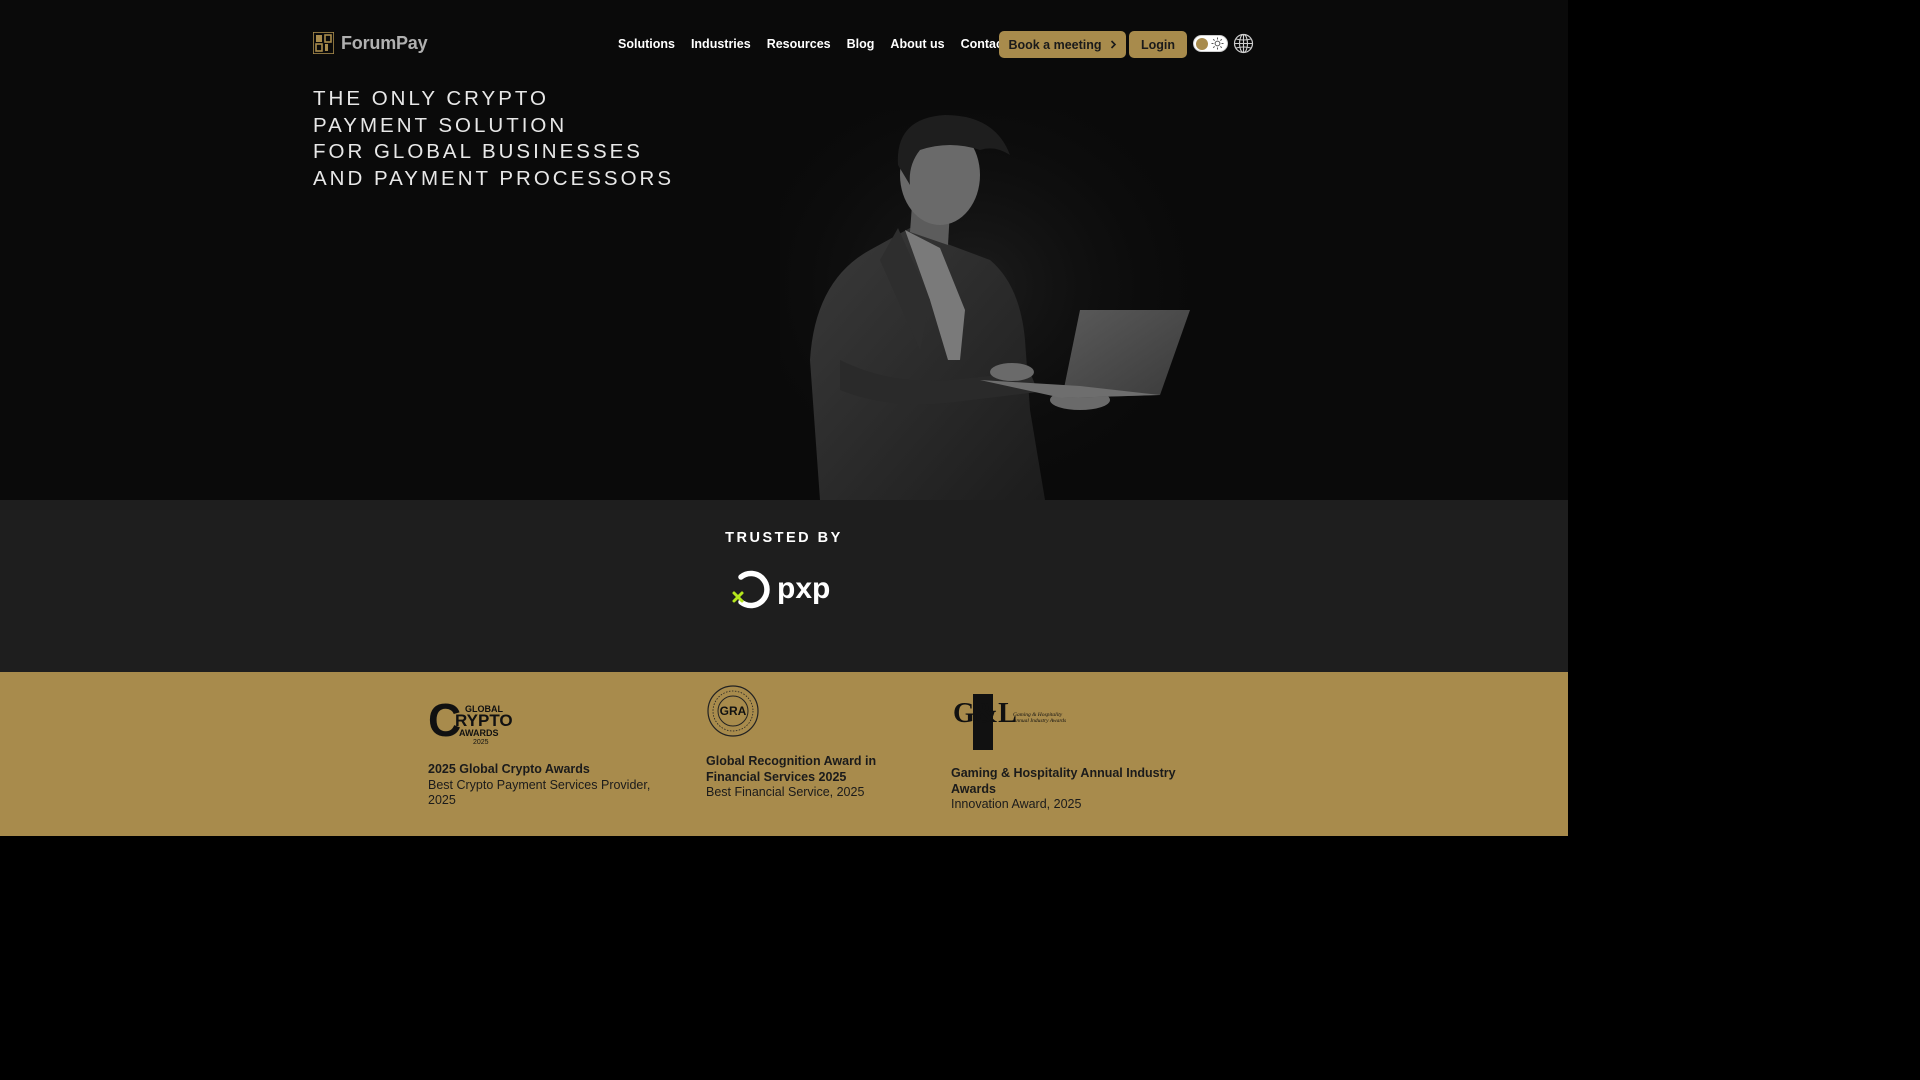 This screenshot has height=1080, width=1920. Describe the element at coordinates (481, 742) in the screenshot. I see `svg-text: 2025` at that location.